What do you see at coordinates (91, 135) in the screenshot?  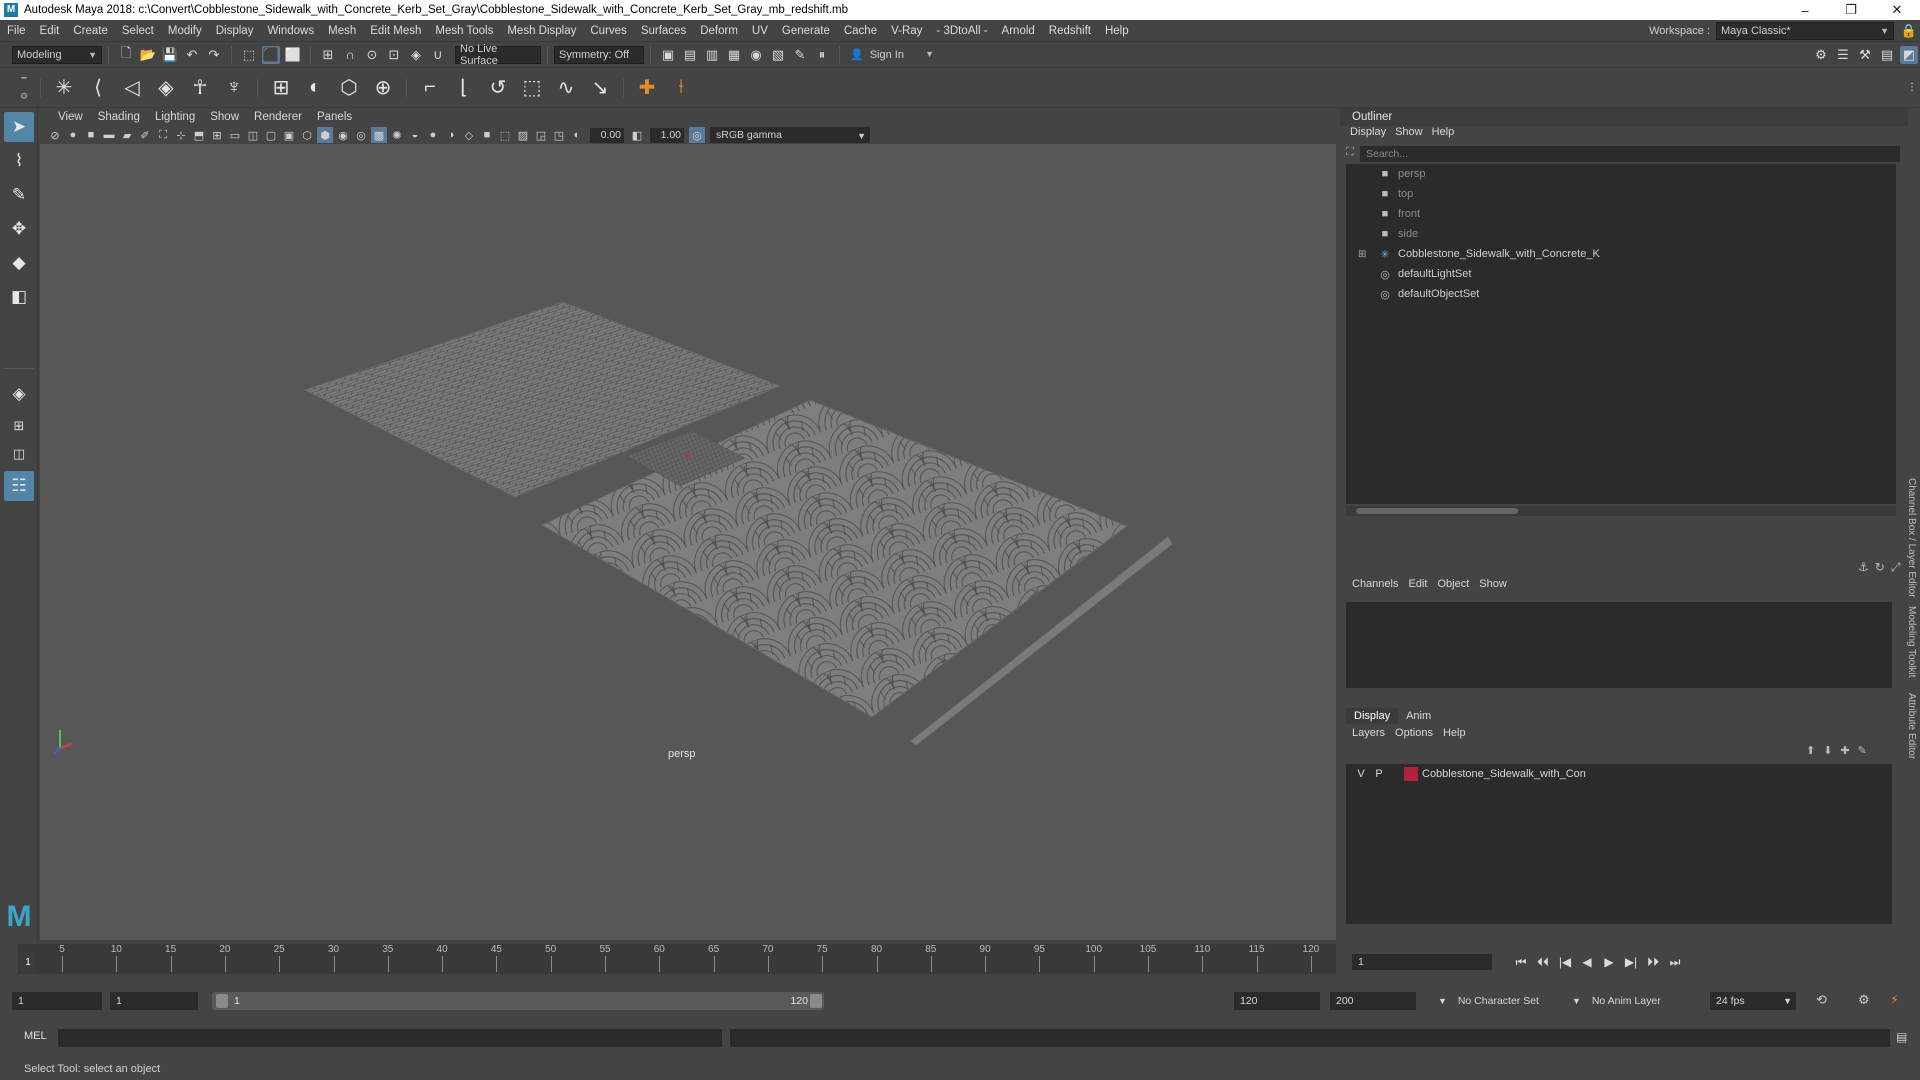 I see `bookmark-icon: ■` at bounding box center [91, 135].